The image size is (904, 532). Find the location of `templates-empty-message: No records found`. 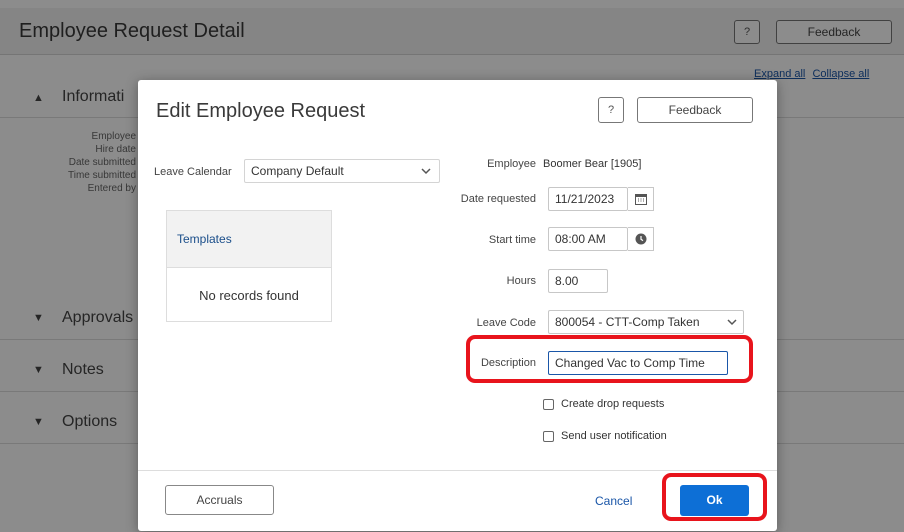

templates-empty-message: No records found is located at coordinates (249, 295).